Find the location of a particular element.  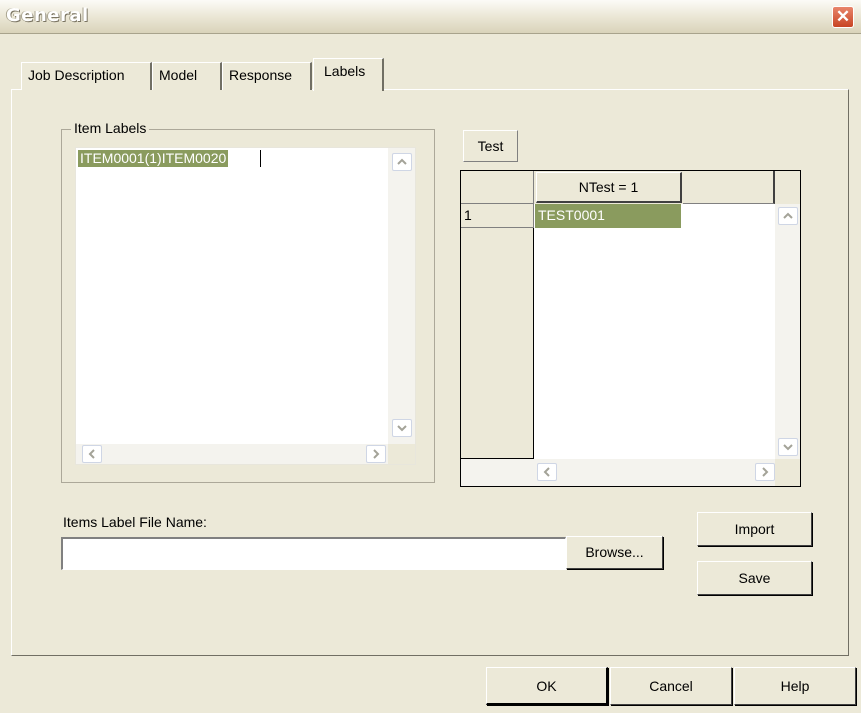

help-button-label: Help is located at coordinates (795, 686).